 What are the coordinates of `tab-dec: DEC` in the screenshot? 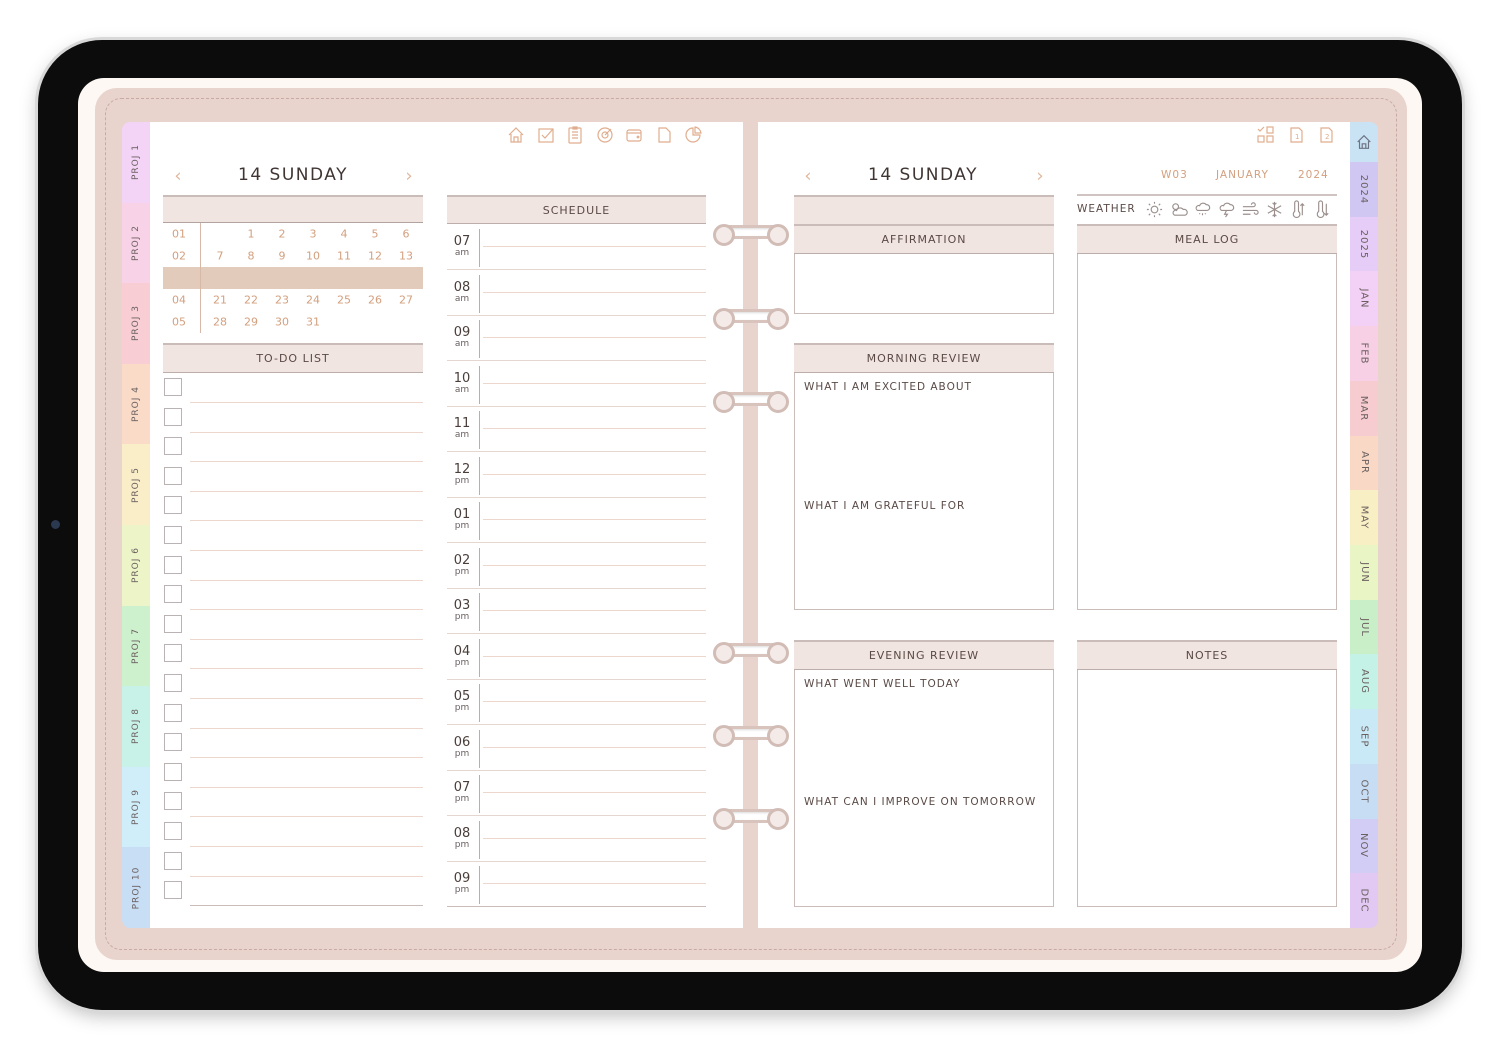 It's located at (1364, 900).